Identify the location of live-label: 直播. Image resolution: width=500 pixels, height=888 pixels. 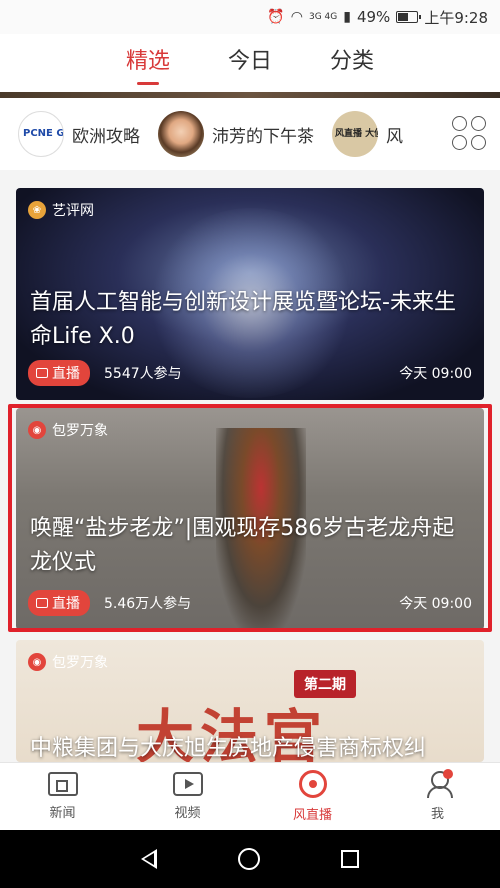
(66, 374).